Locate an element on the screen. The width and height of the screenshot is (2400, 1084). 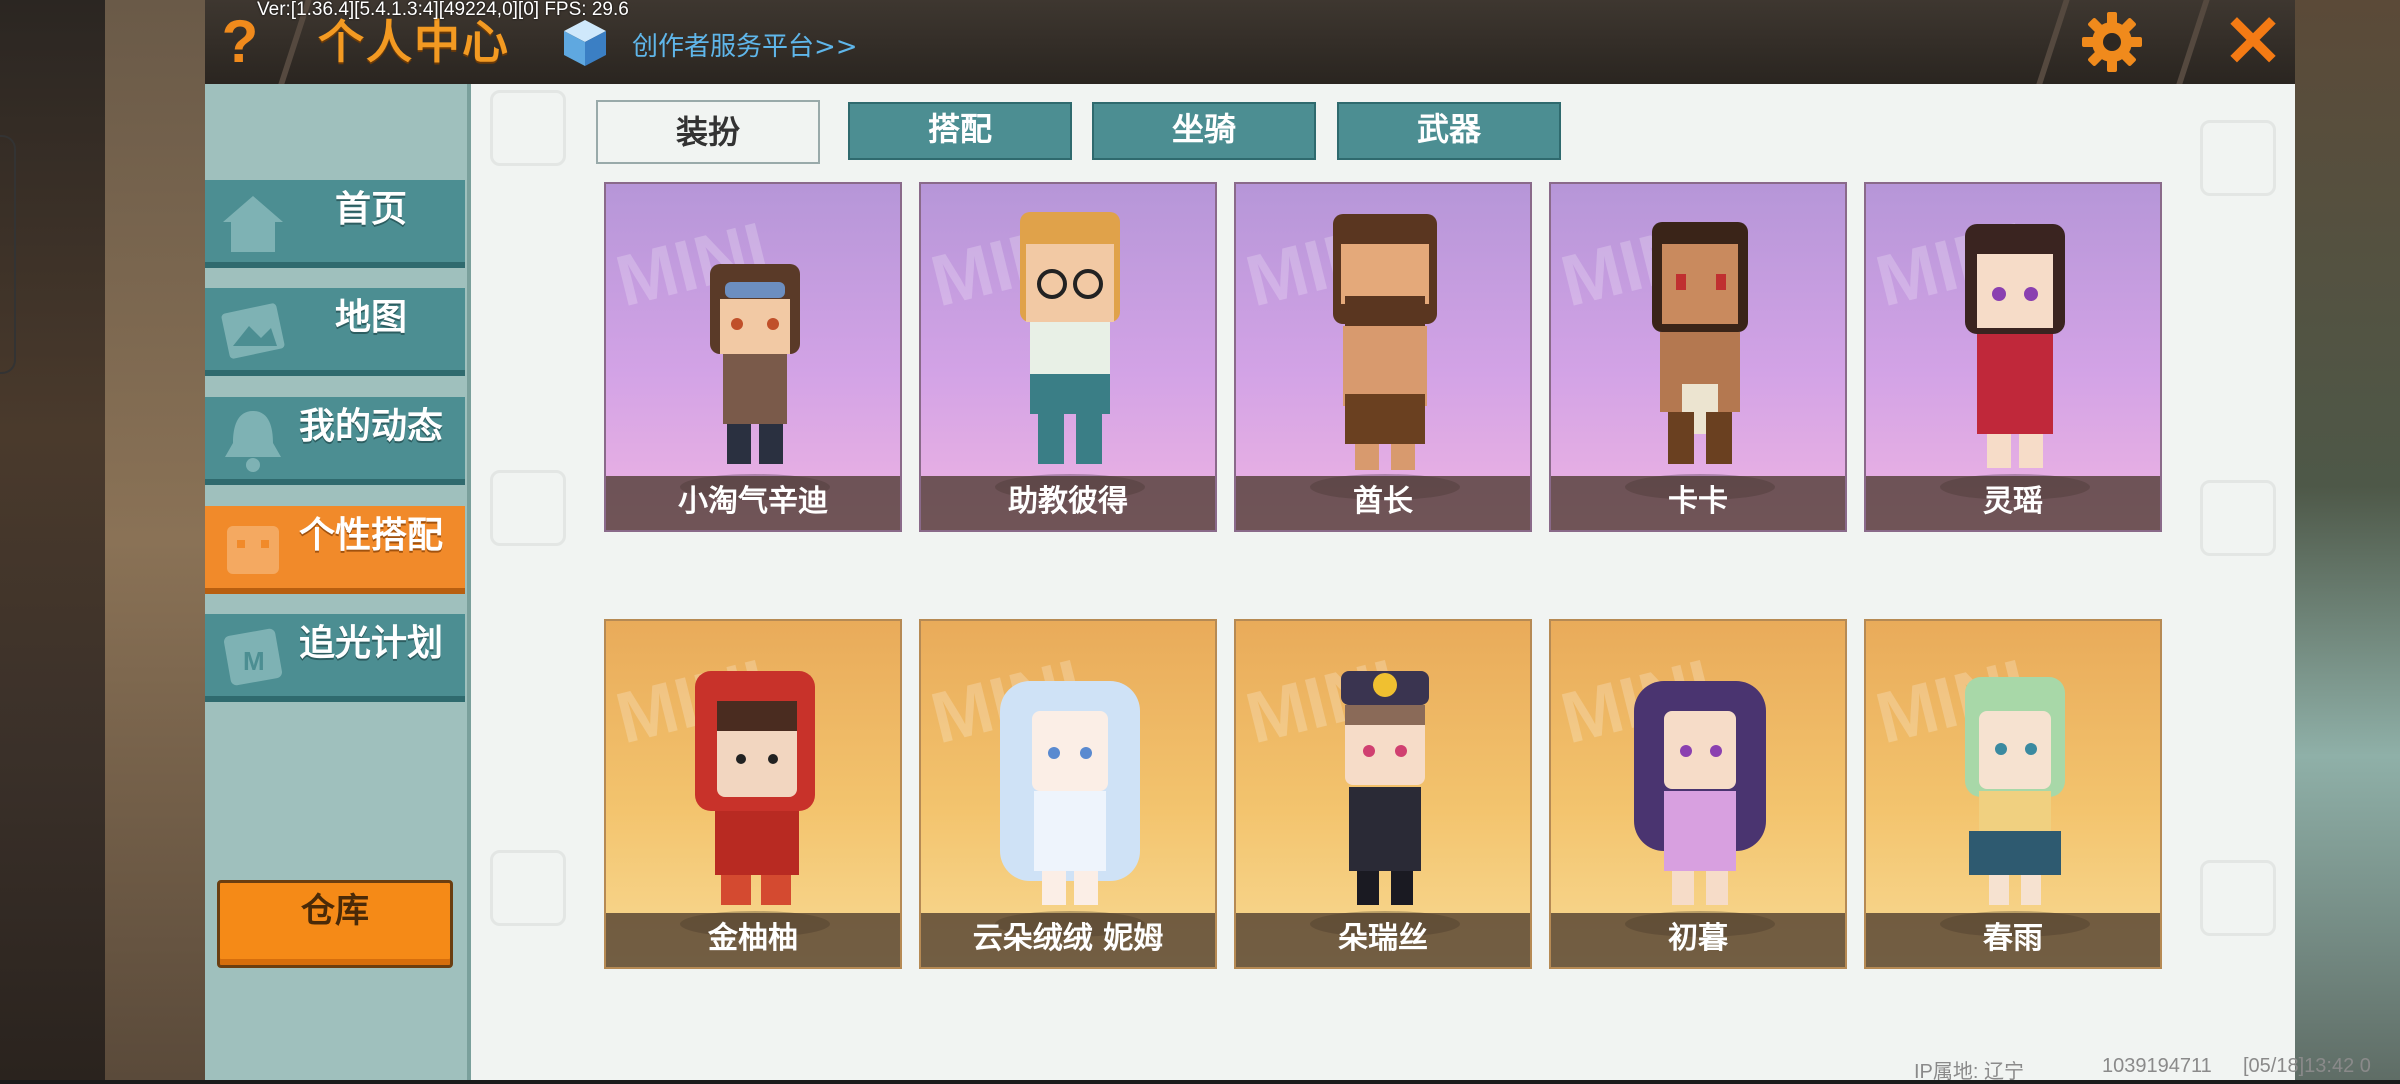
sidebar-item-light-plan: M 追光计划 is located at coordinates (335, 658).